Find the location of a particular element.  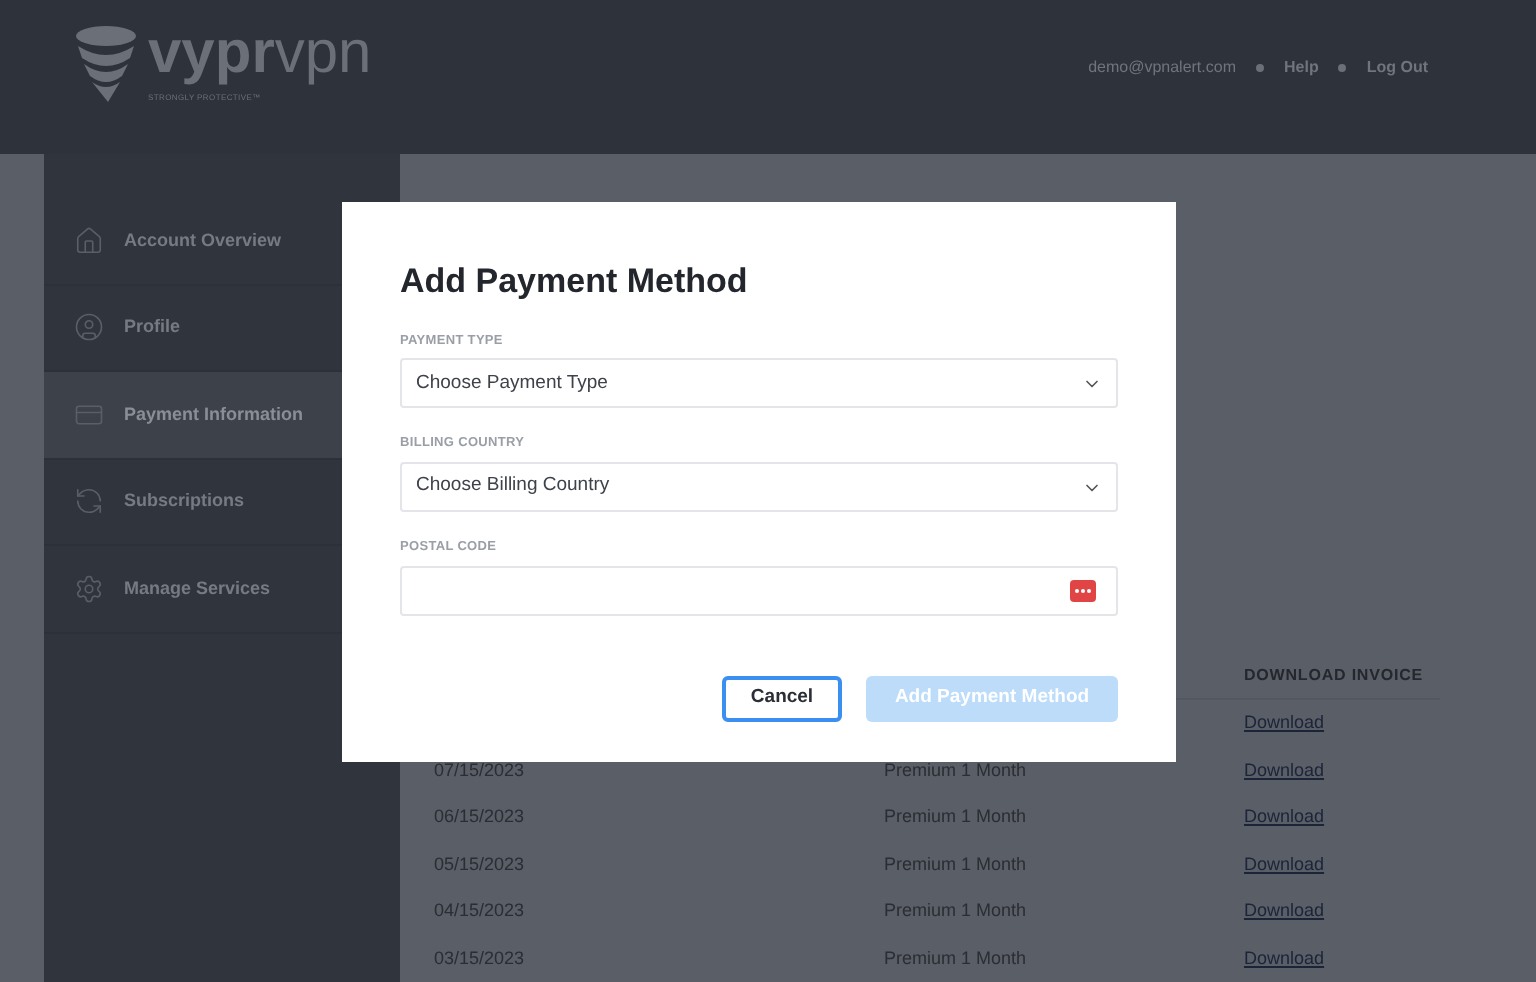

house-icon is located at coordinates (89, 240).